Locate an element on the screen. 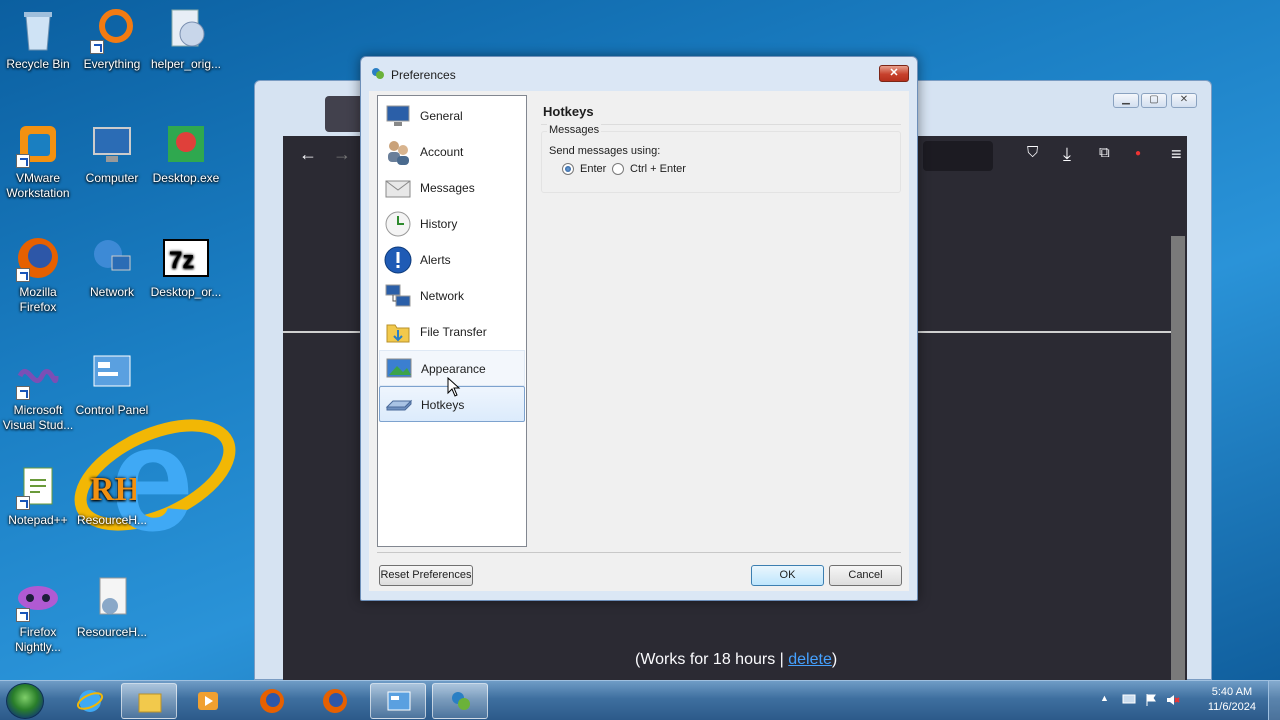 The image size is (1280, 720). media-player-icon is located at coordinates (208, 701).